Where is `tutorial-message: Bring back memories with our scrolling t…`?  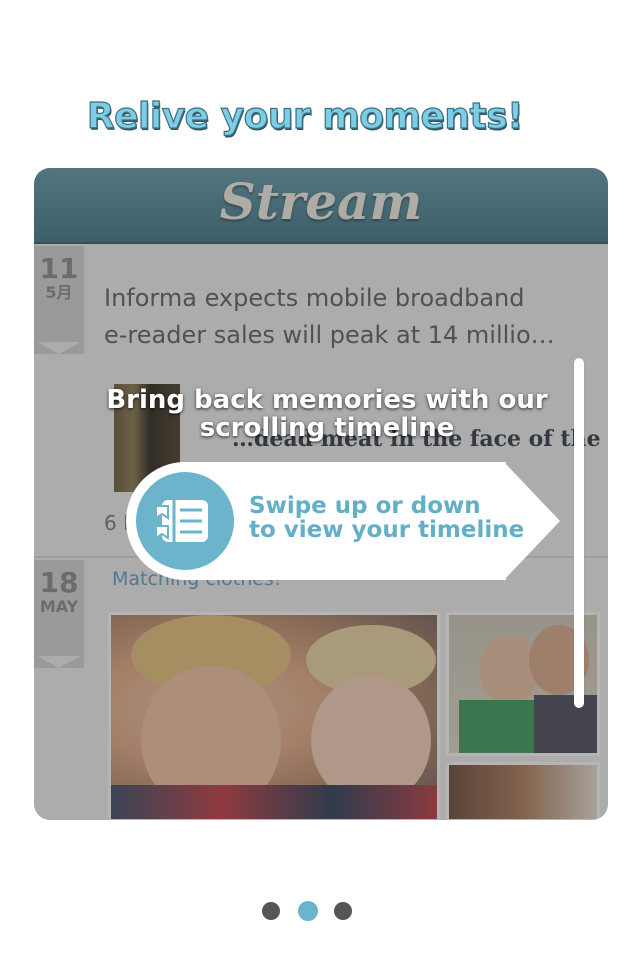 tutorial-message: Bring back memories with our scrolling t… is located at coordinates (320, 414).